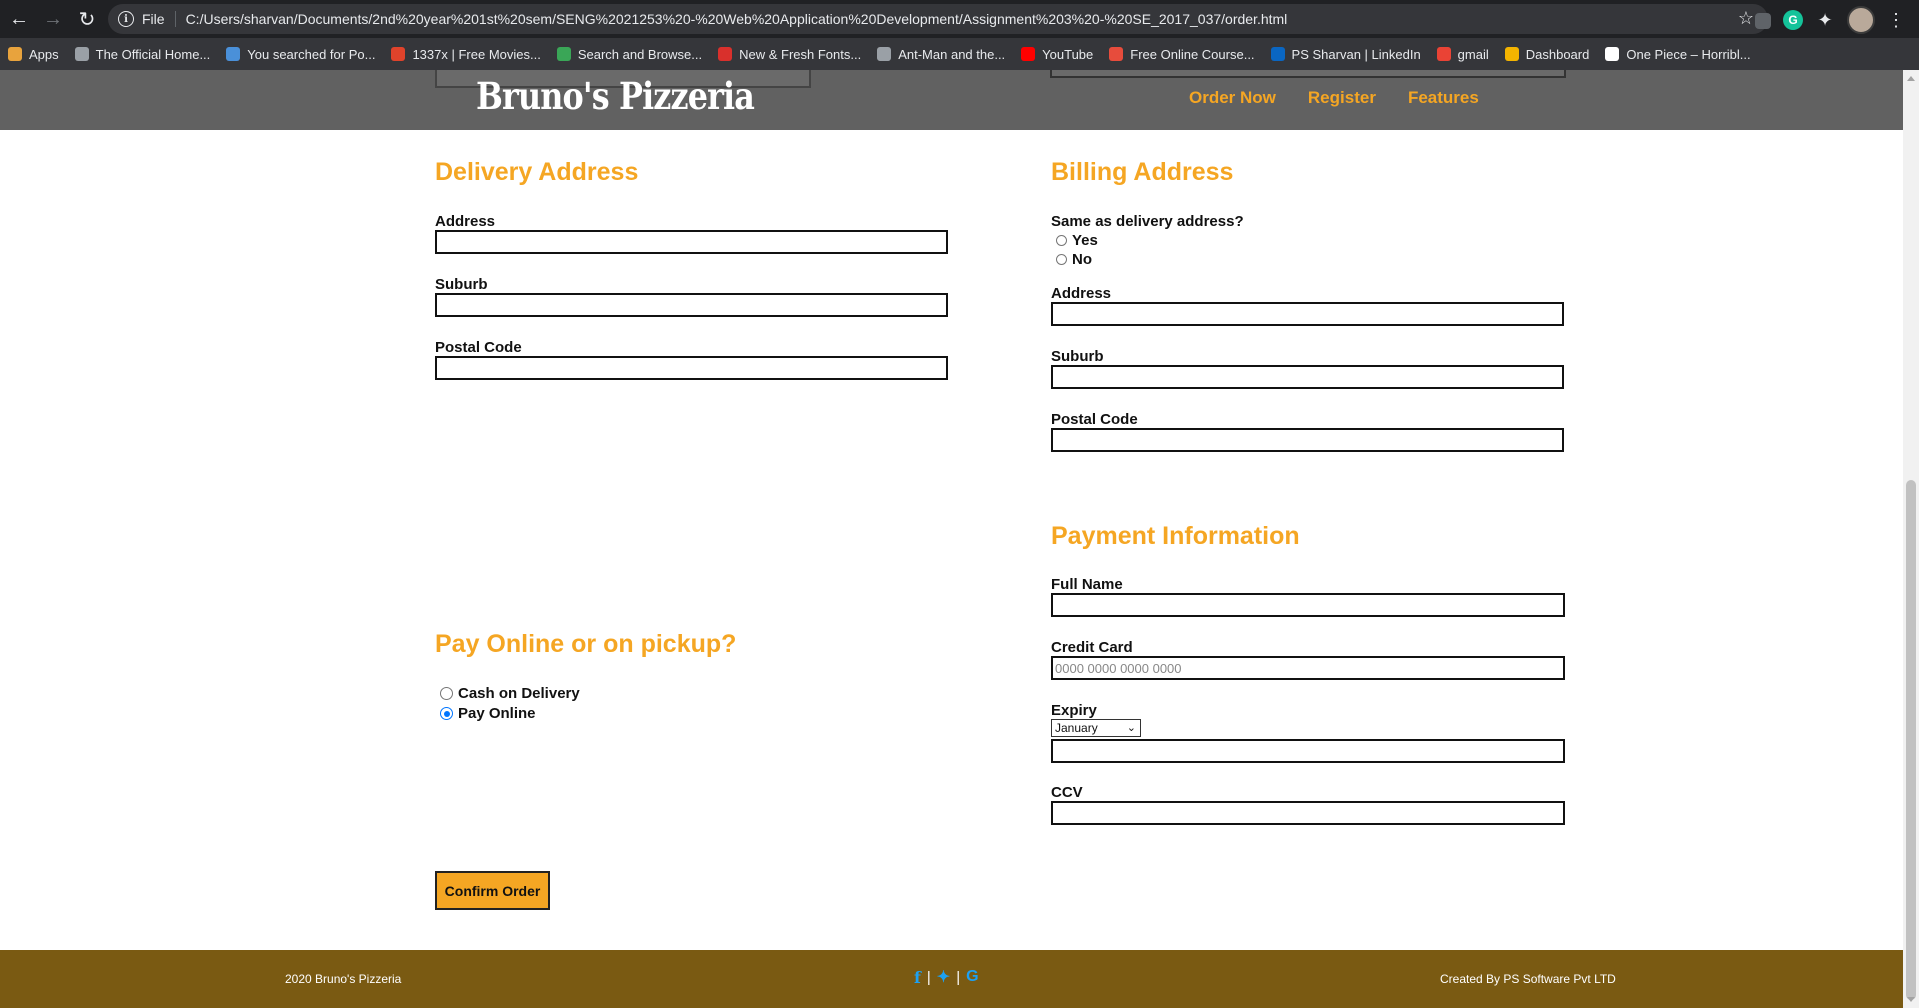 The image size is (1919, 1008). What do you see at coordinates (1911, 78) in the screenshot?
I see `scroll-up-icon` at bounding box center [1911, 78].